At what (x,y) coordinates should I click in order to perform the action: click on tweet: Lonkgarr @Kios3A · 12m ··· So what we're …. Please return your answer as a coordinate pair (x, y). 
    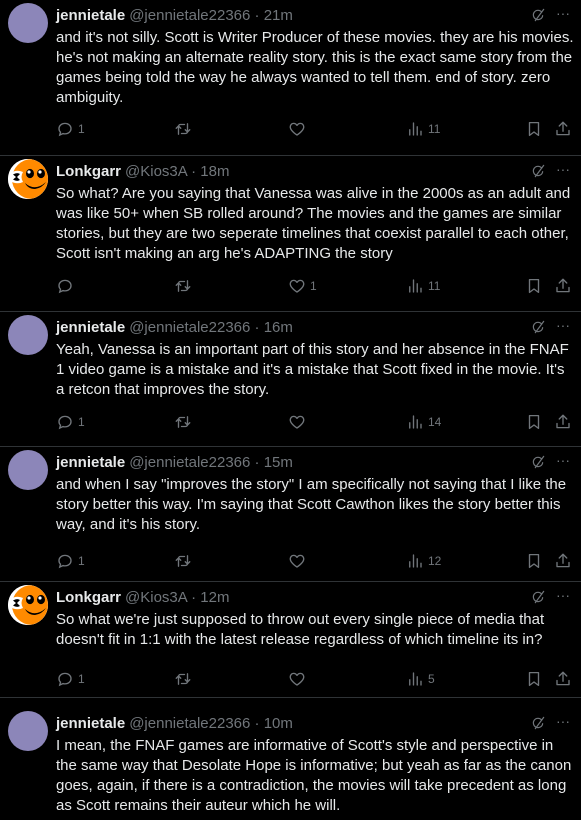
    Looking at the image, I should click on (290, 640).